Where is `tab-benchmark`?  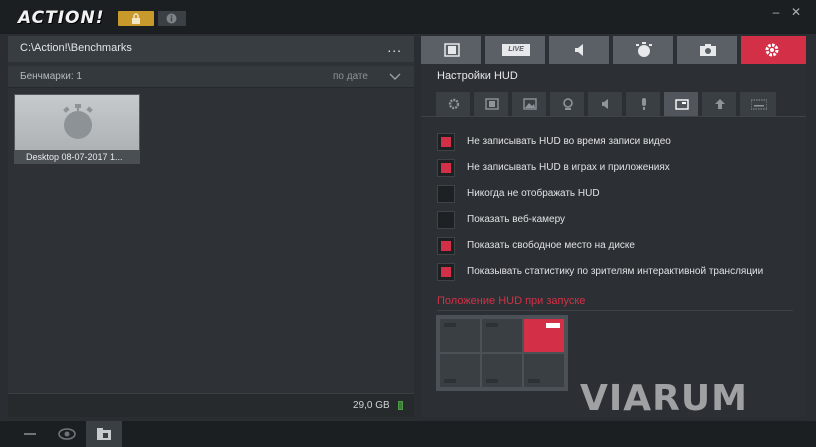 tab-benchmark is located at coordinates (644, 50).